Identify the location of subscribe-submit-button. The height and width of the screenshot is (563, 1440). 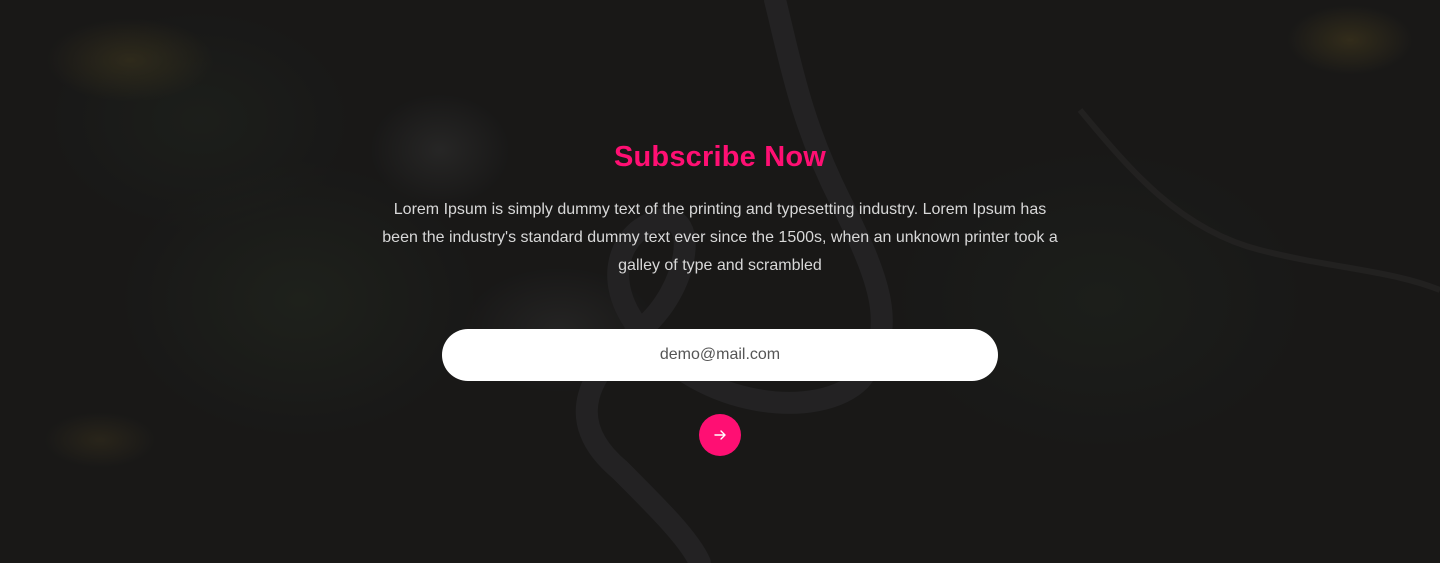
(720, 435).